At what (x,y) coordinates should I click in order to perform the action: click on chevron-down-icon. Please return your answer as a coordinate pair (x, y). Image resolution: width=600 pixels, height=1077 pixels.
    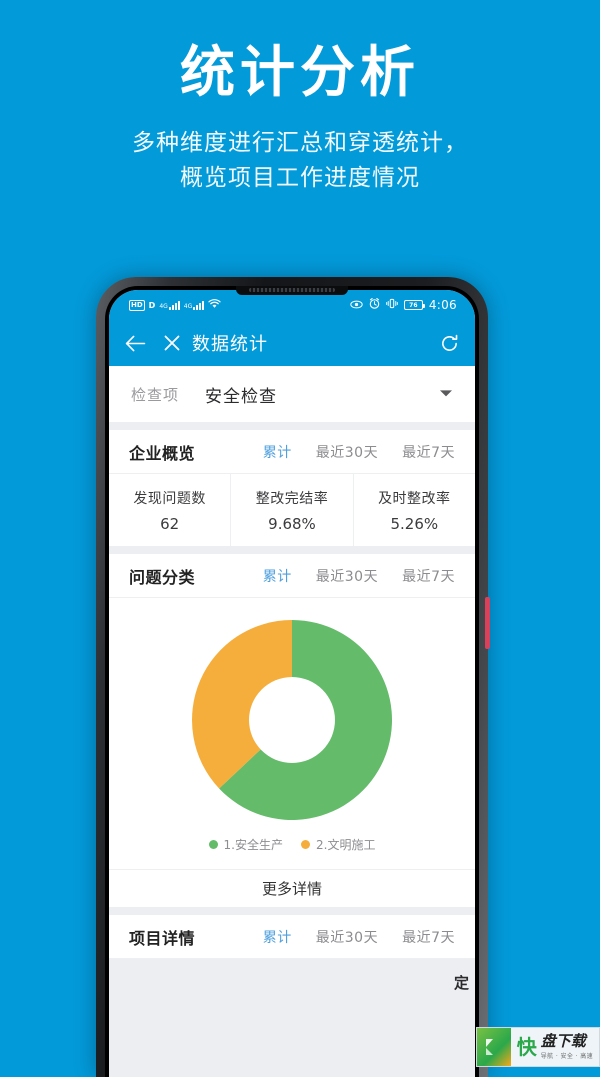
    Looking at the image, I should click on (446, 394).